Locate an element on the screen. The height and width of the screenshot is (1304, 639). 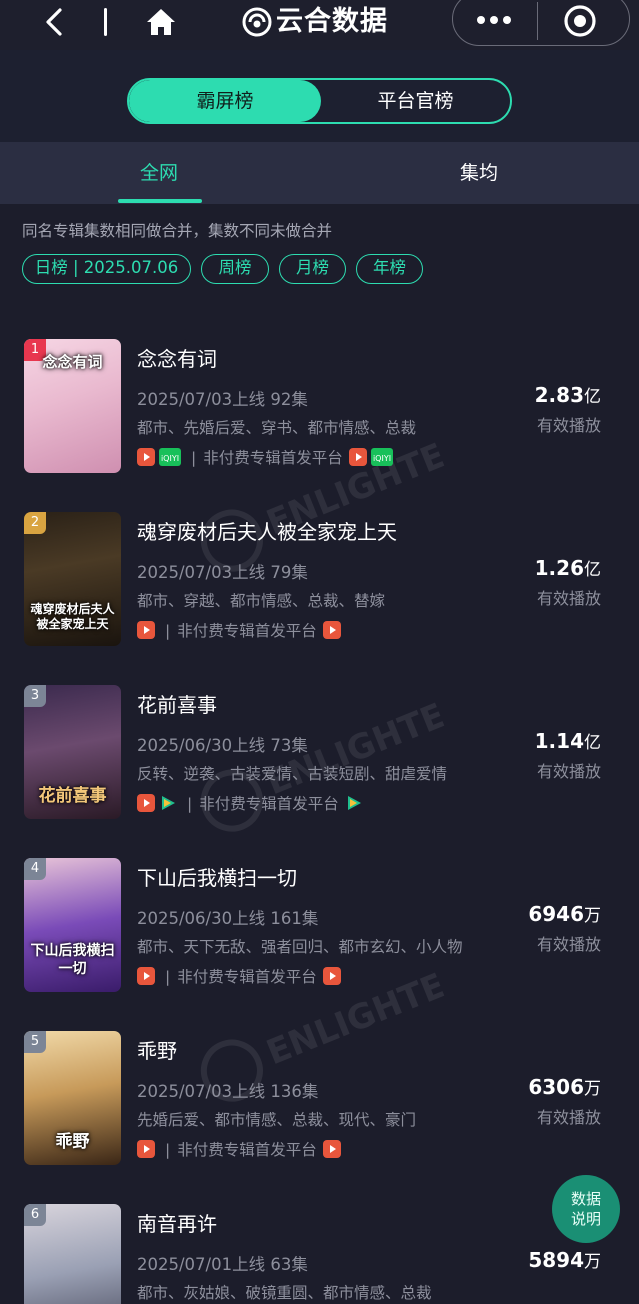
fab-line-1: 数据 is located at coordinates (585, 1199).